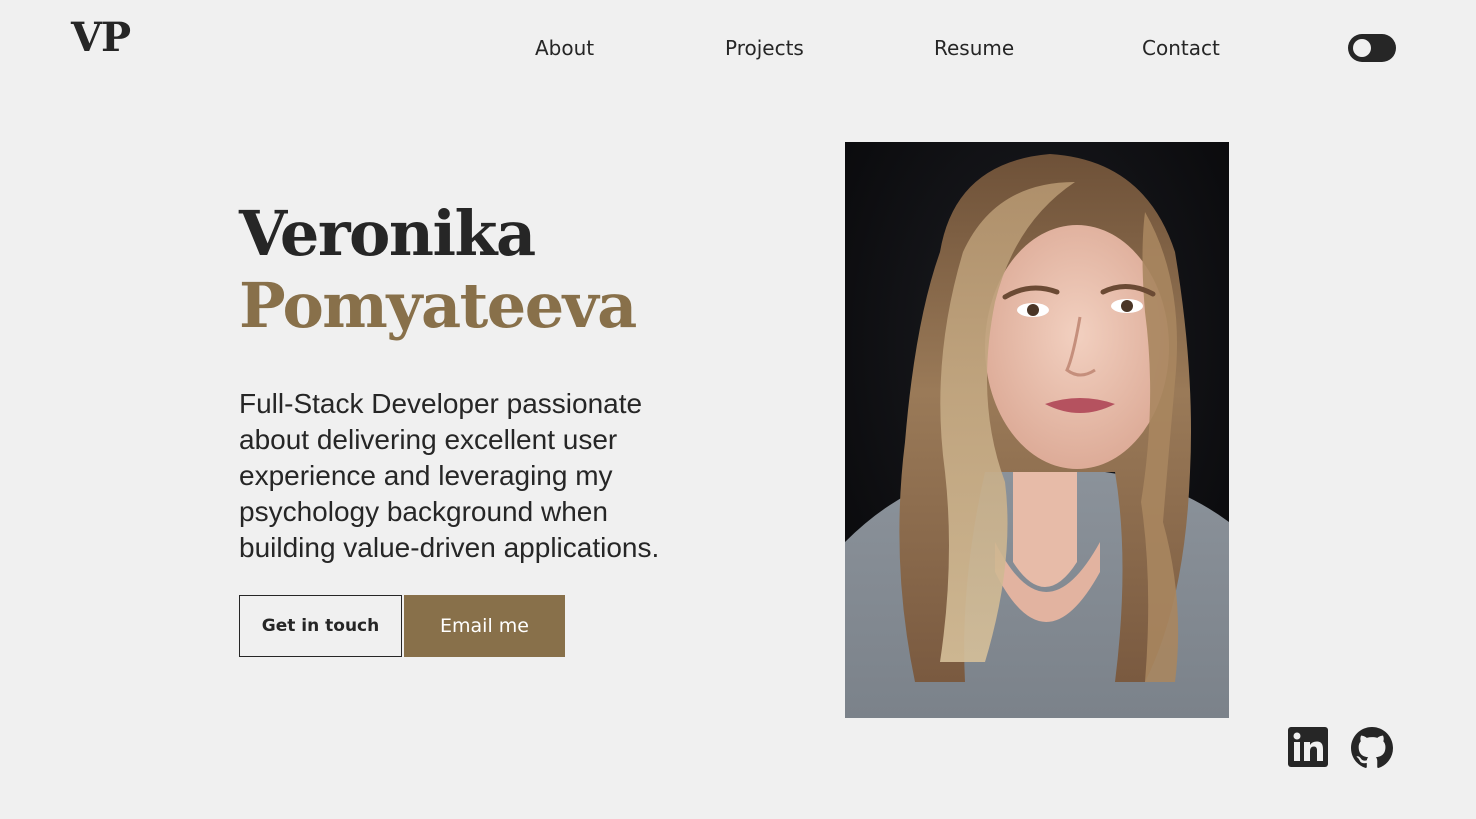  What do you see at coordinates (484, 626) in the screenshot?
I see `email-me-button: Email me` at bounding box center [484, 626].